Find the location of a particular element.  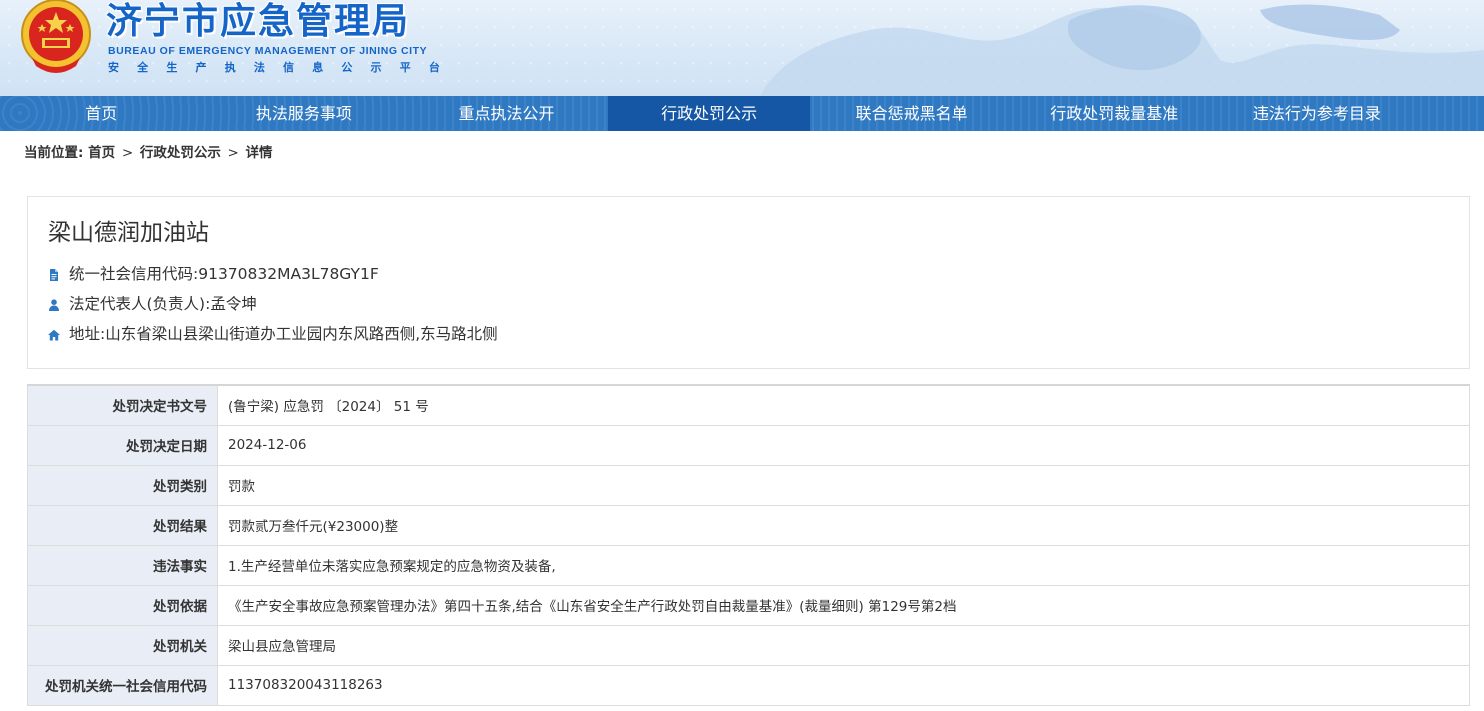

national-emblem-icon is located at coordinates (56, 38).